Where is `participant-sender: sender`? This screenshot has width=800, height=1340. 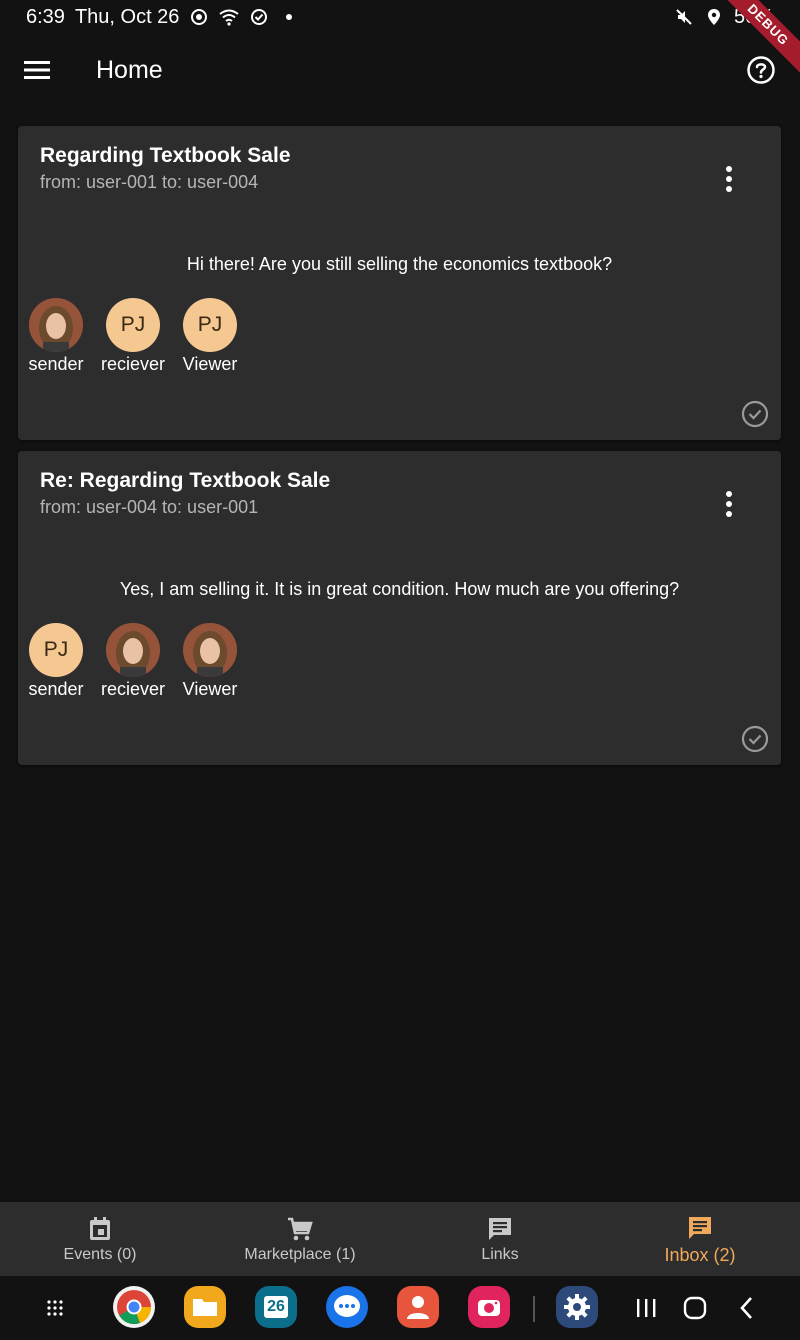
participant-sender: sender is located at coordinates (56, 336).